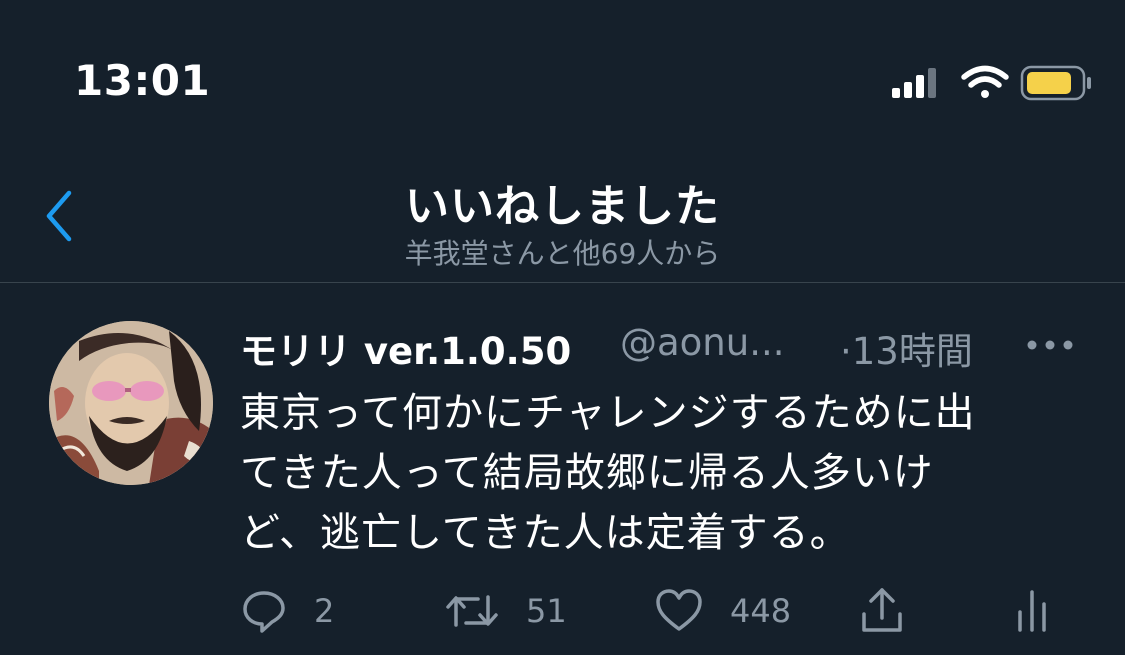 The width and height of the screenshot is (1125, 655). I want to click on tweet-actions: 2 51 448, so click(655, 611).